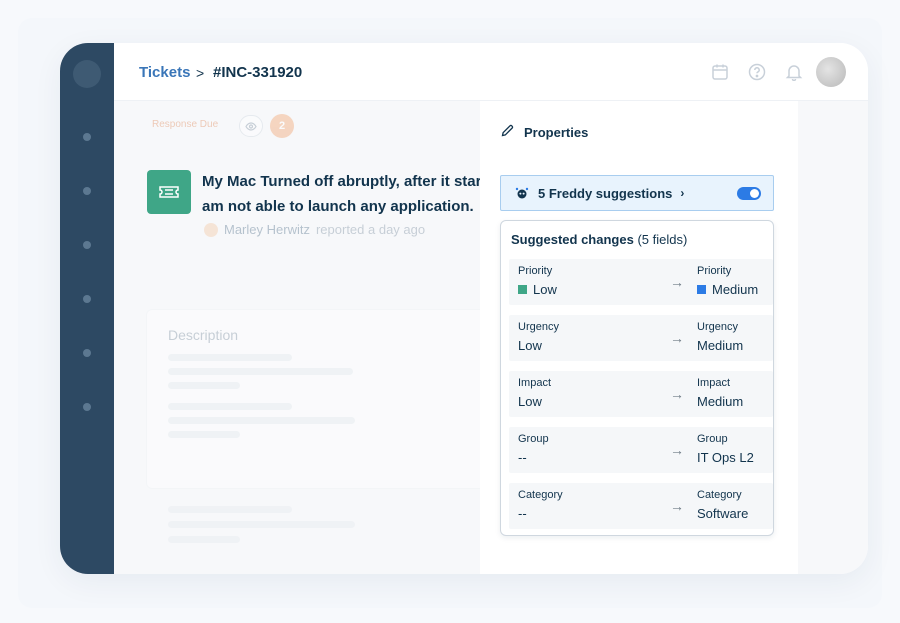 The width and height of the screenshot is (900, 623). What do you see at coordinates (682, 193) in the screenshot?
I see `chevron-right-icon: ›` at bounding box center [682, 193].